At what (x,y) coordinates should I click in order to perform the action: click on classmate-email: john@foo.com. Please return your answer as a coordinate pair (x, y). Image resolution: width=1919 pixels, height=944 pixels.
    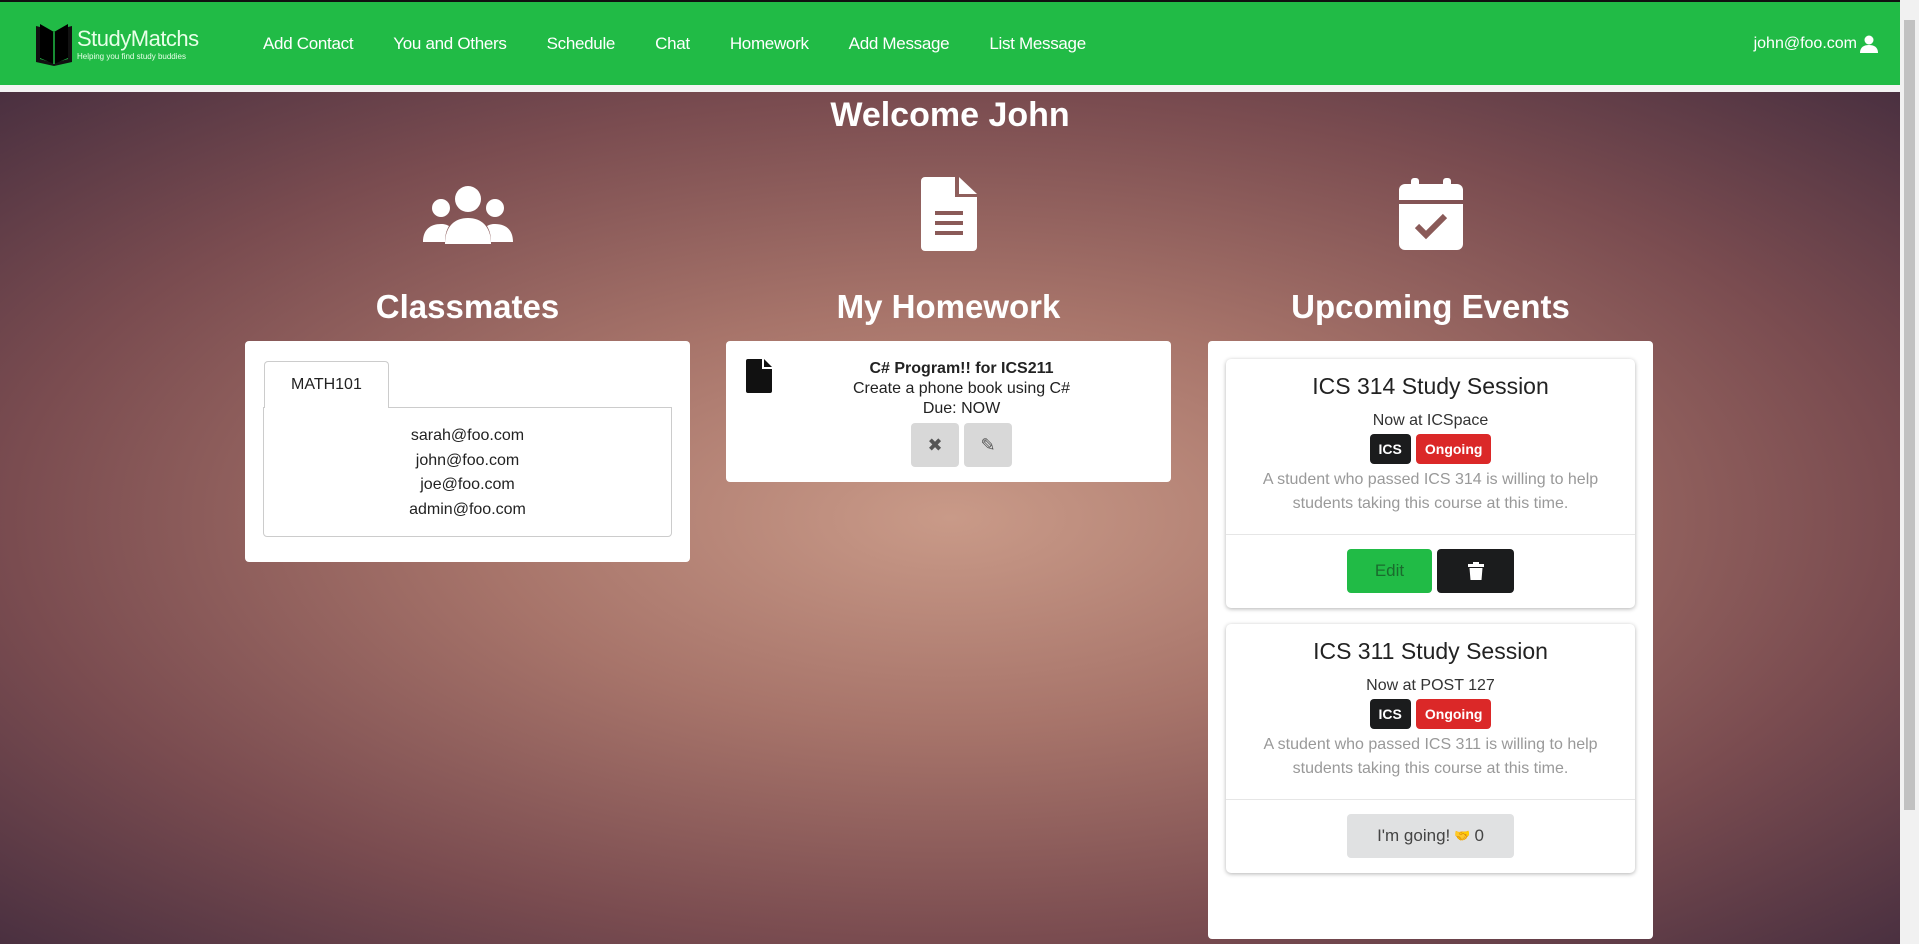
    Looking at the image, I should click on (467, 460).